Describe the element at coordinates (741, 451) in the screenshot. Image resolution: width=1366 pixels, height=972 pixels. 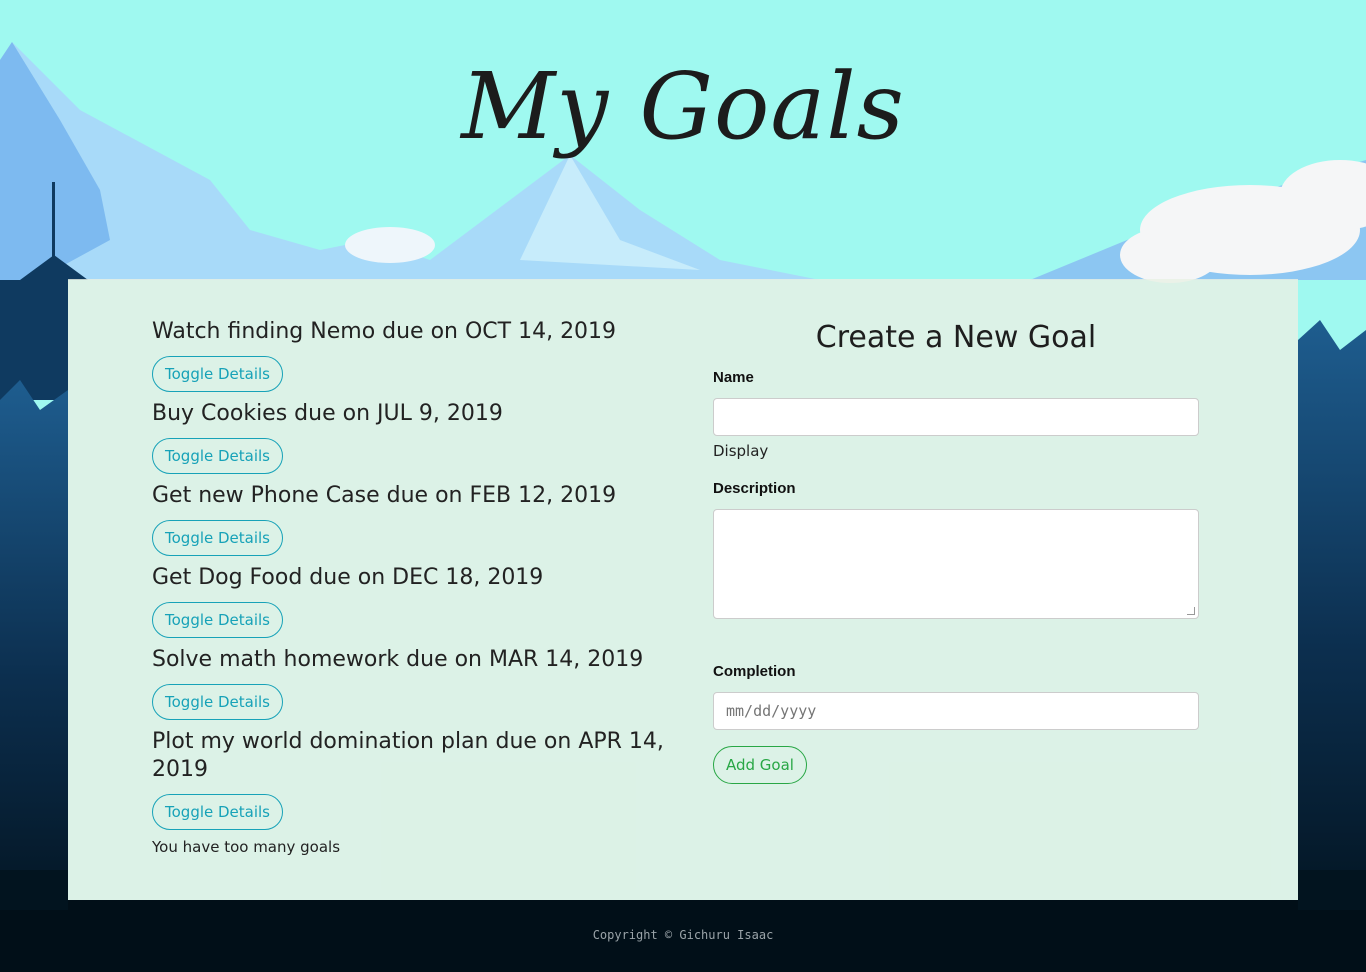
I see `name-hint: Display` at that location.